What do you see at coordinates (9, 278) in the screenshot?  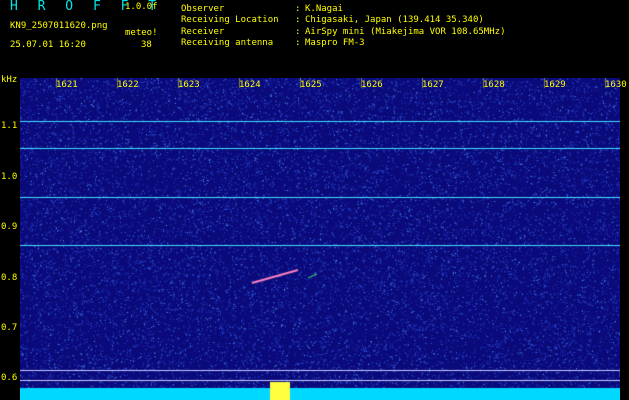 I see `y-tick-label: 0.8` at bounding box center [9, 278].